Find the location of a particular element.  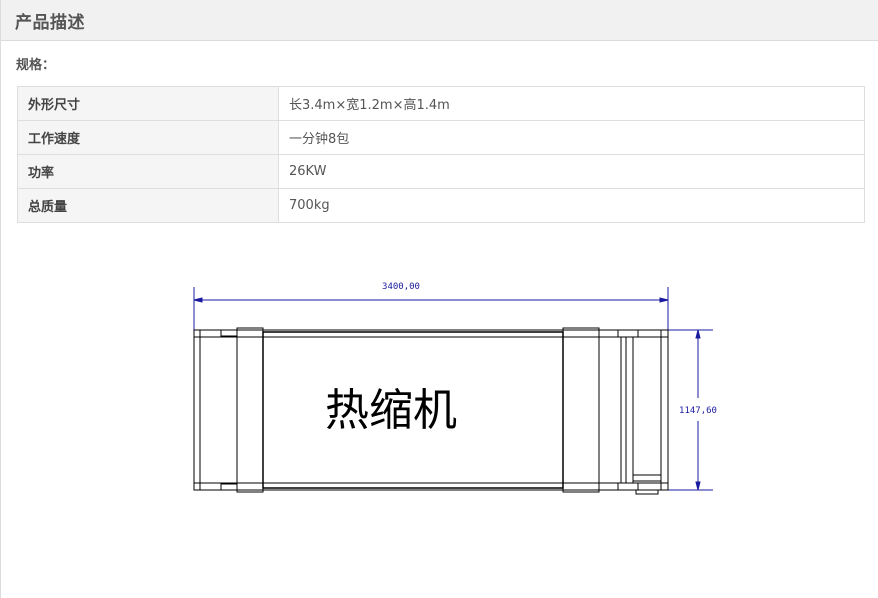

table-row: 功率 26KW is located at coordinates (441, 171).